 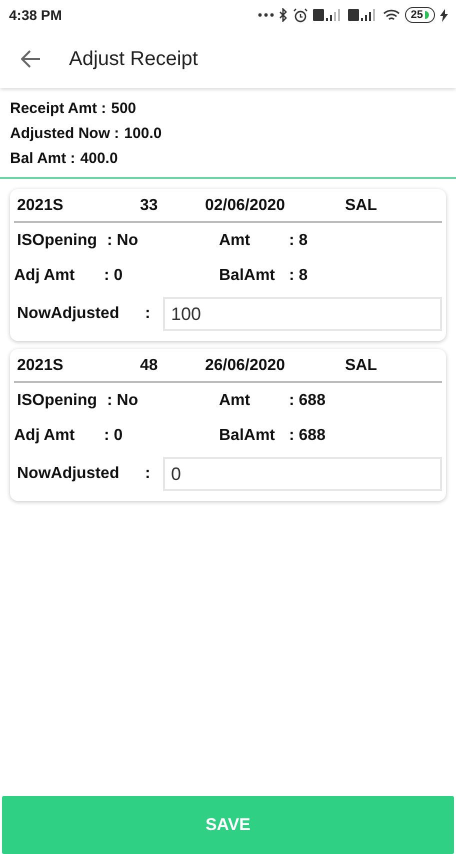 I want to click on status-time: 4:38 PM, so click(x=35, y=15).